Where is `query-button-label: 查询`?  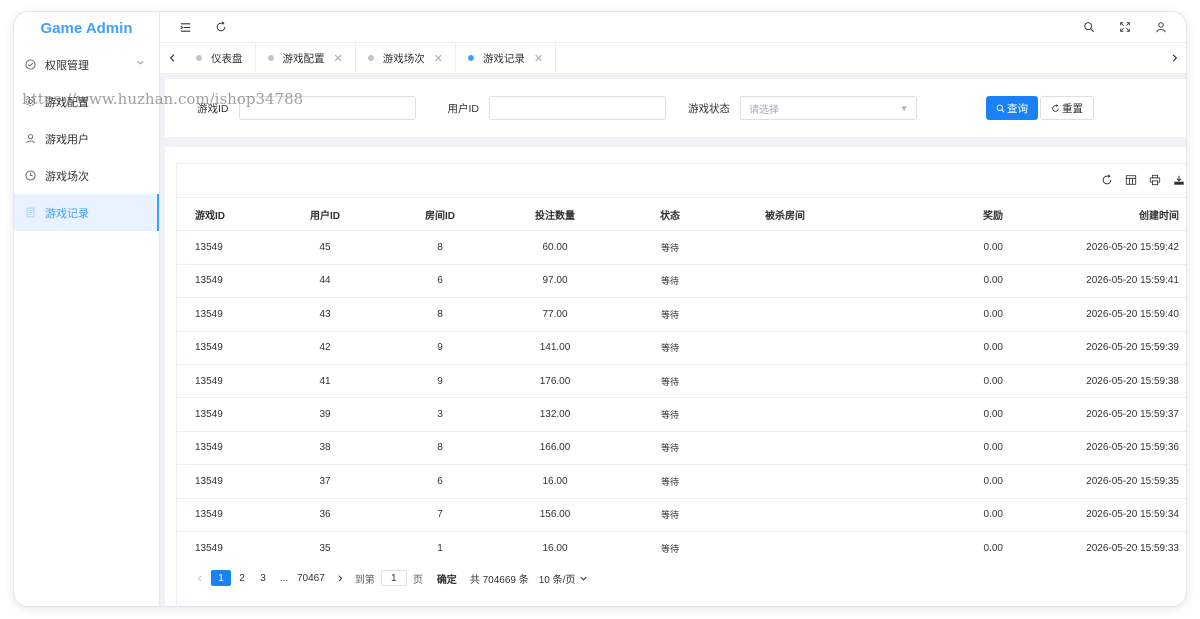 query-button-label: 查询 is located at coordinates (1017, 108).